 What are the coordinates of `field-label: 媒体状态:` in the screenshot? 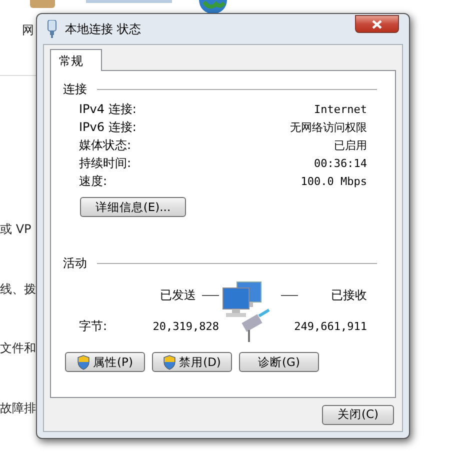 It's located at (105, 145).